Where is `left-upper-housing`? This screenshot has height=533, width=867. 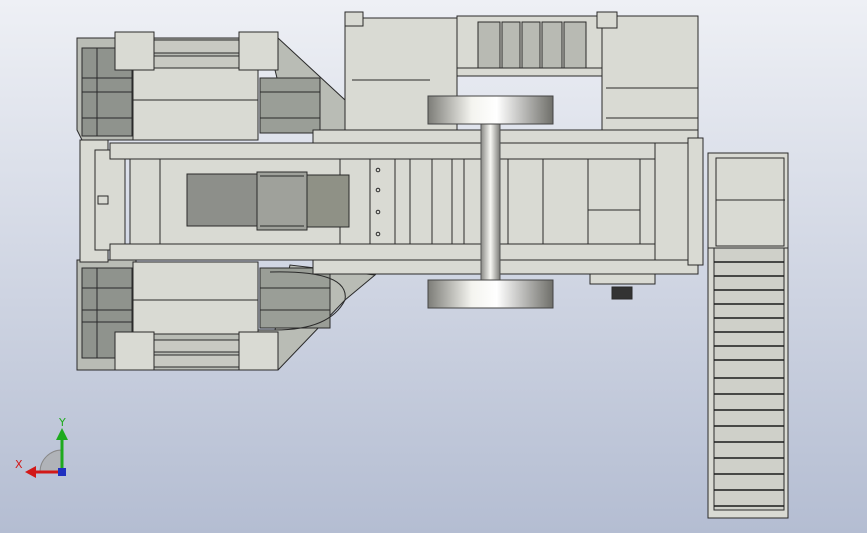 left-upper-housing is located at coordinates (196, 86).